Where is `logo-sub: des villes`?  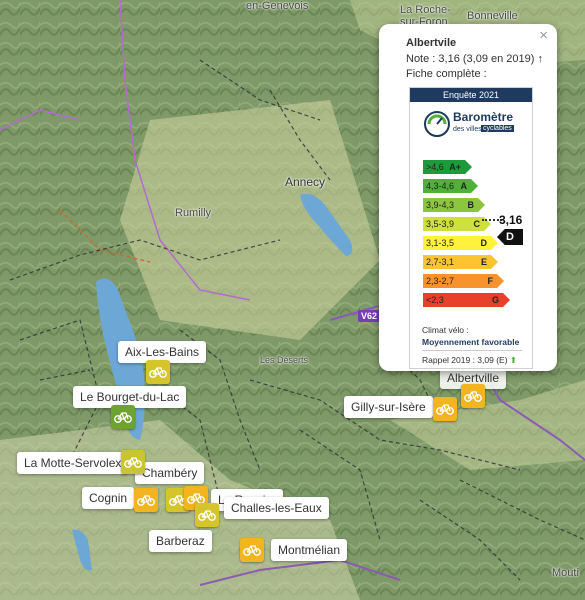
logo-sub: des villes is located at coordinates (467, 129).